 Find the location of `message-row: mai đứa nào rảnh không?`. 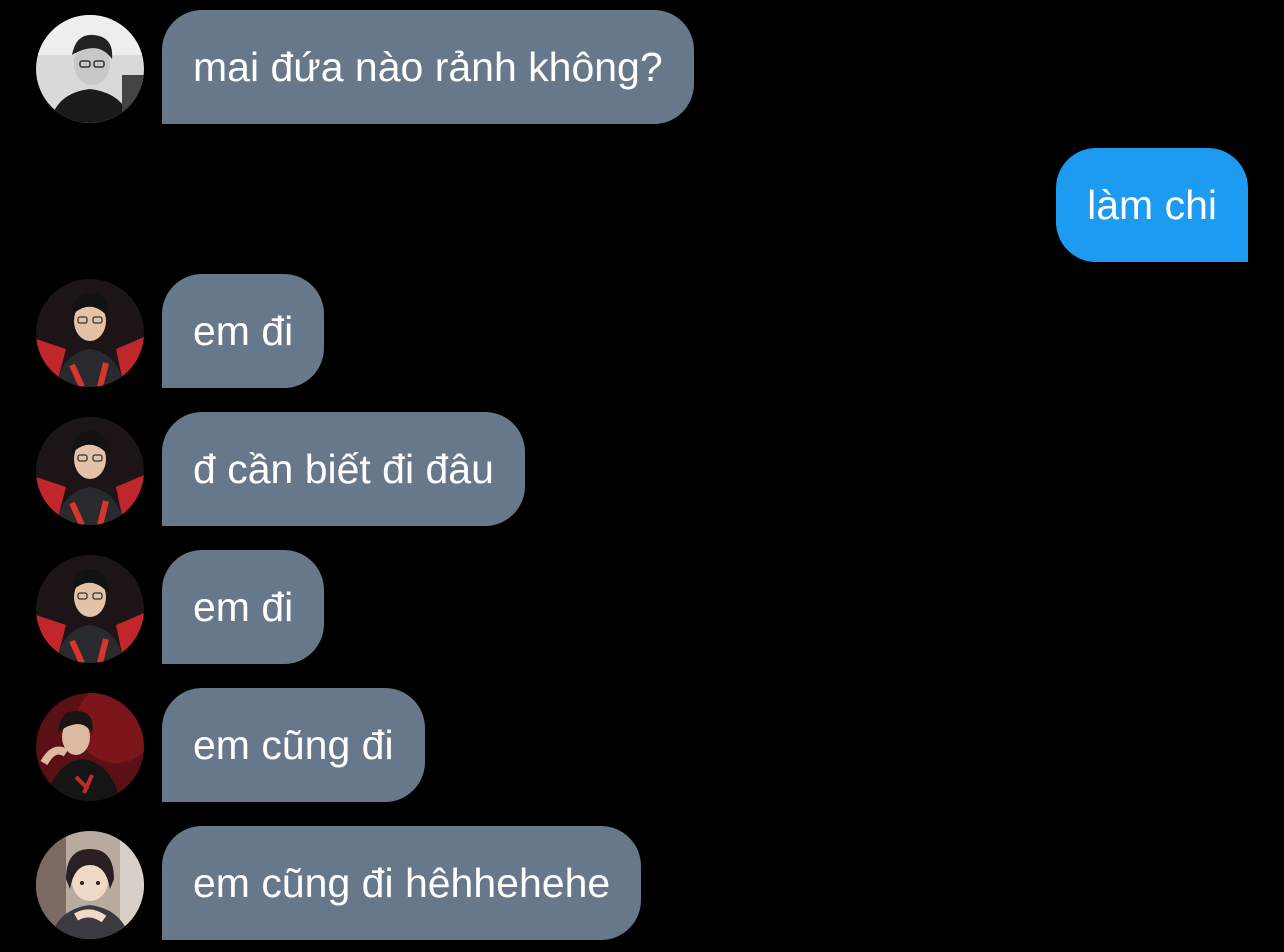

message-row: mai đứa nào rảnh không? is located at coordinates (642, 67).